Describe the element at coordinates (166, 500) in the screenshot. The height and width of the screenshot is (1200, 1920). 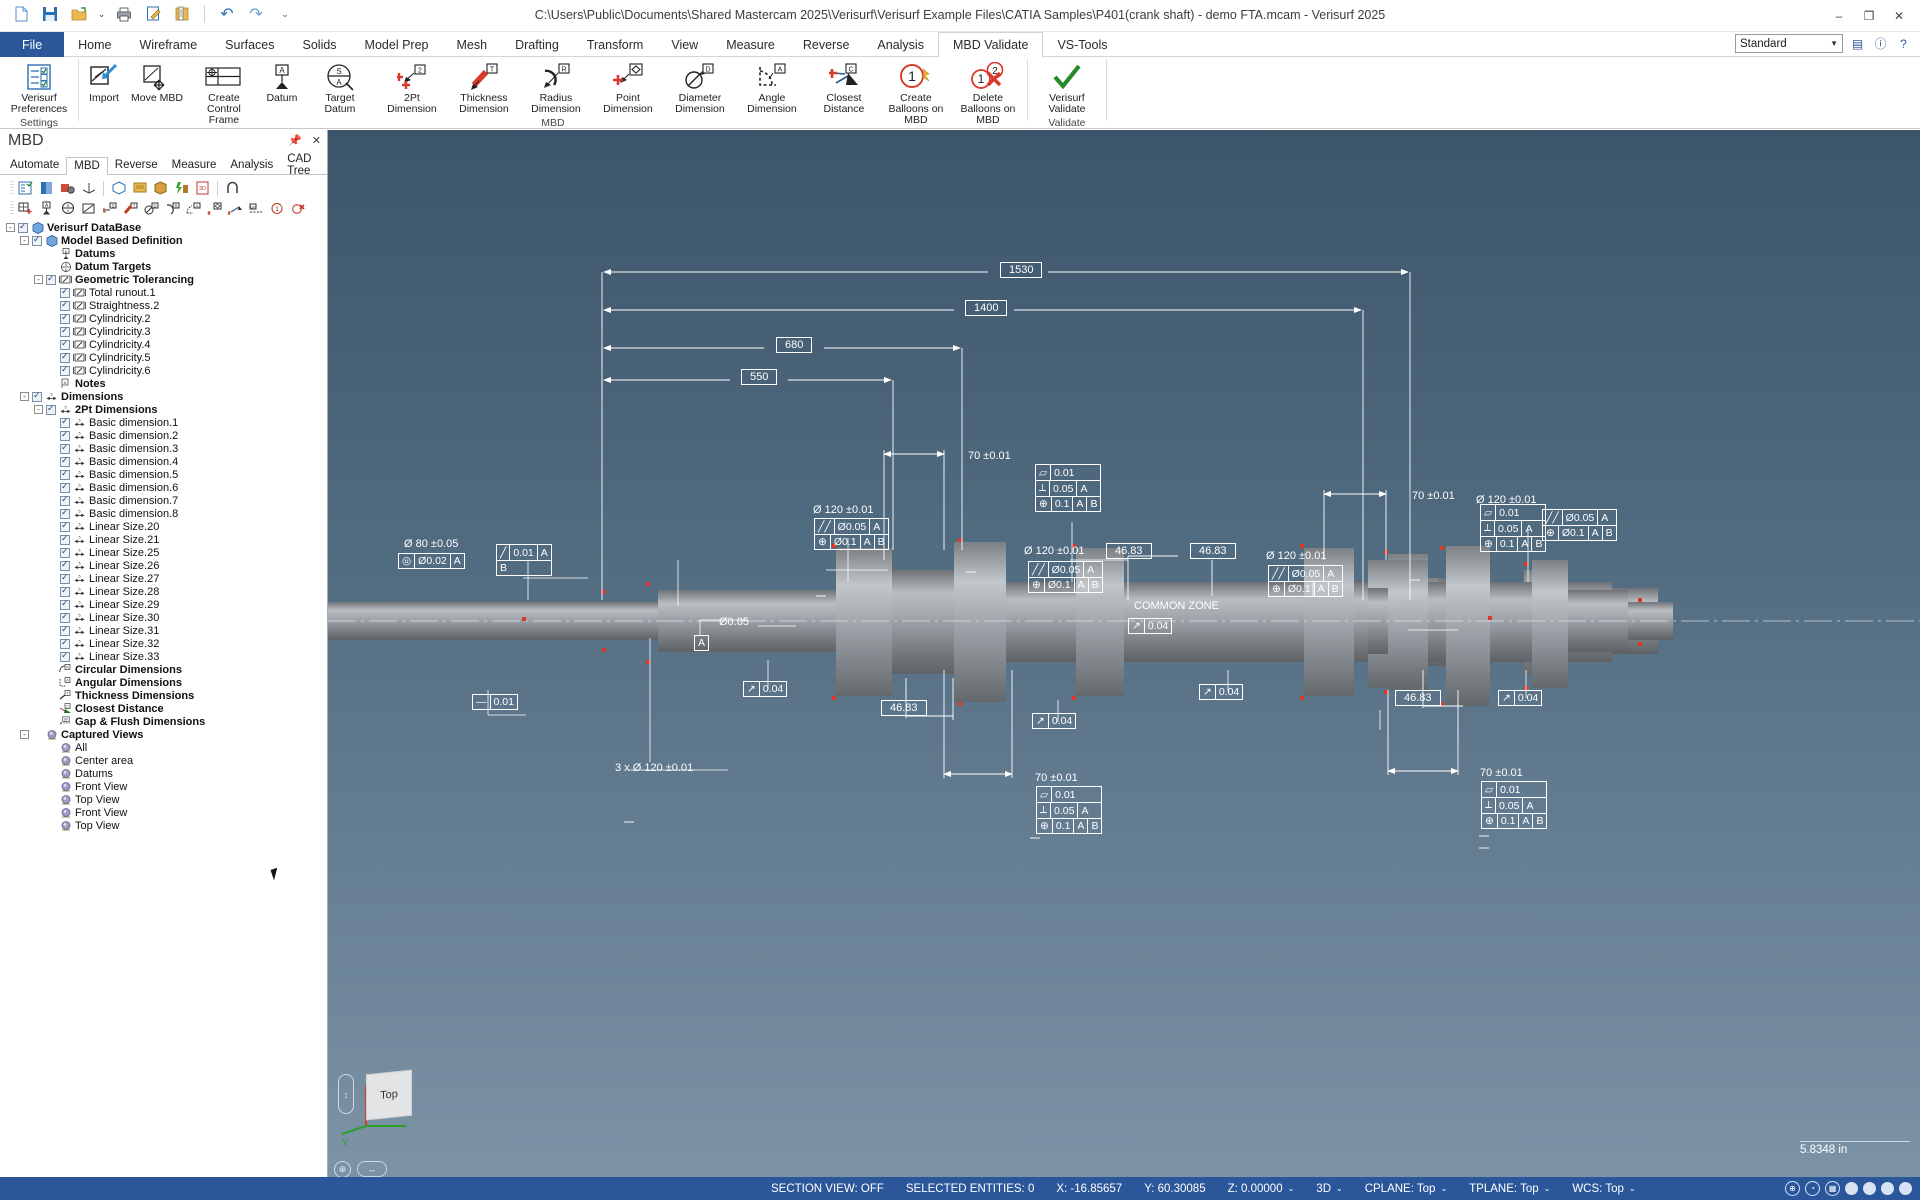
I see `tree-item: 5 Basic dimension.7` at that location.